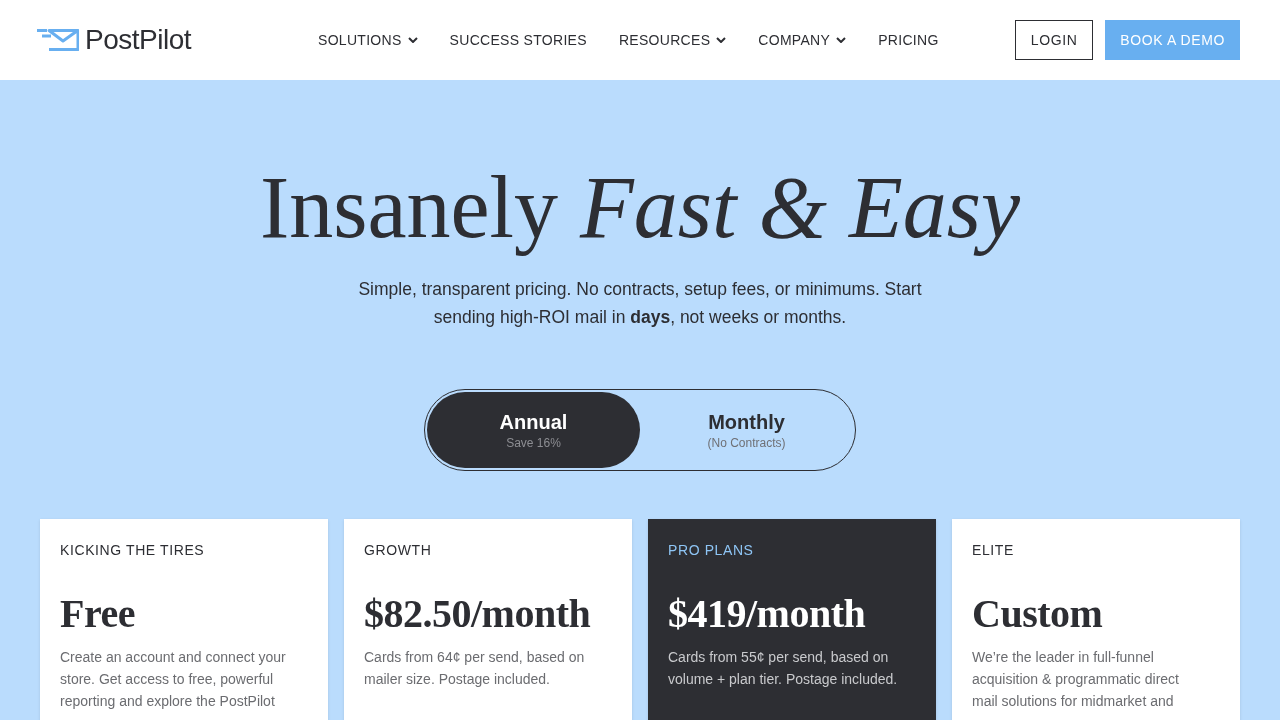 This screenshot has width=1280, height=720. I want to click on nav-link: SUCCESS STORIES, so click(518, 40).